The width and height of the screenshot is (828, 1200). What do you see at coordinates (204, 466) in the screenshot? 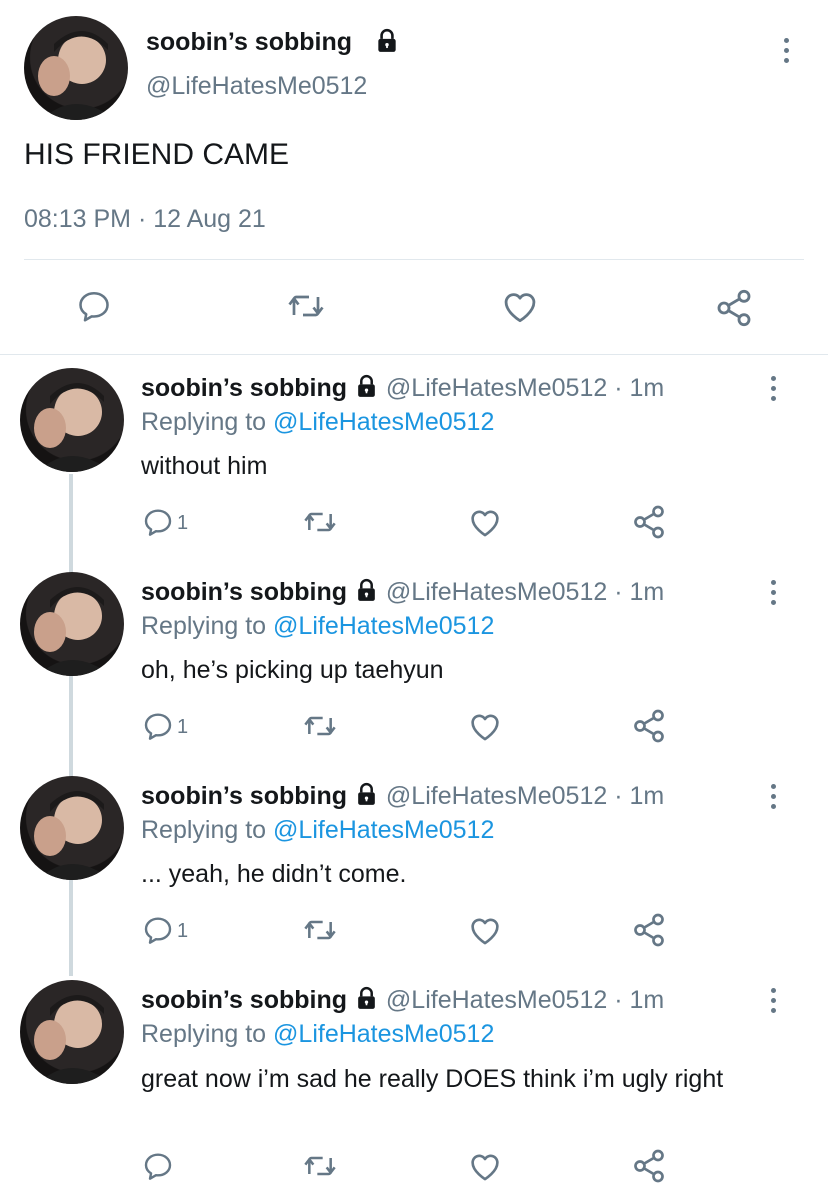
I see `reply-text: without him` at bounding box center [204, 466].